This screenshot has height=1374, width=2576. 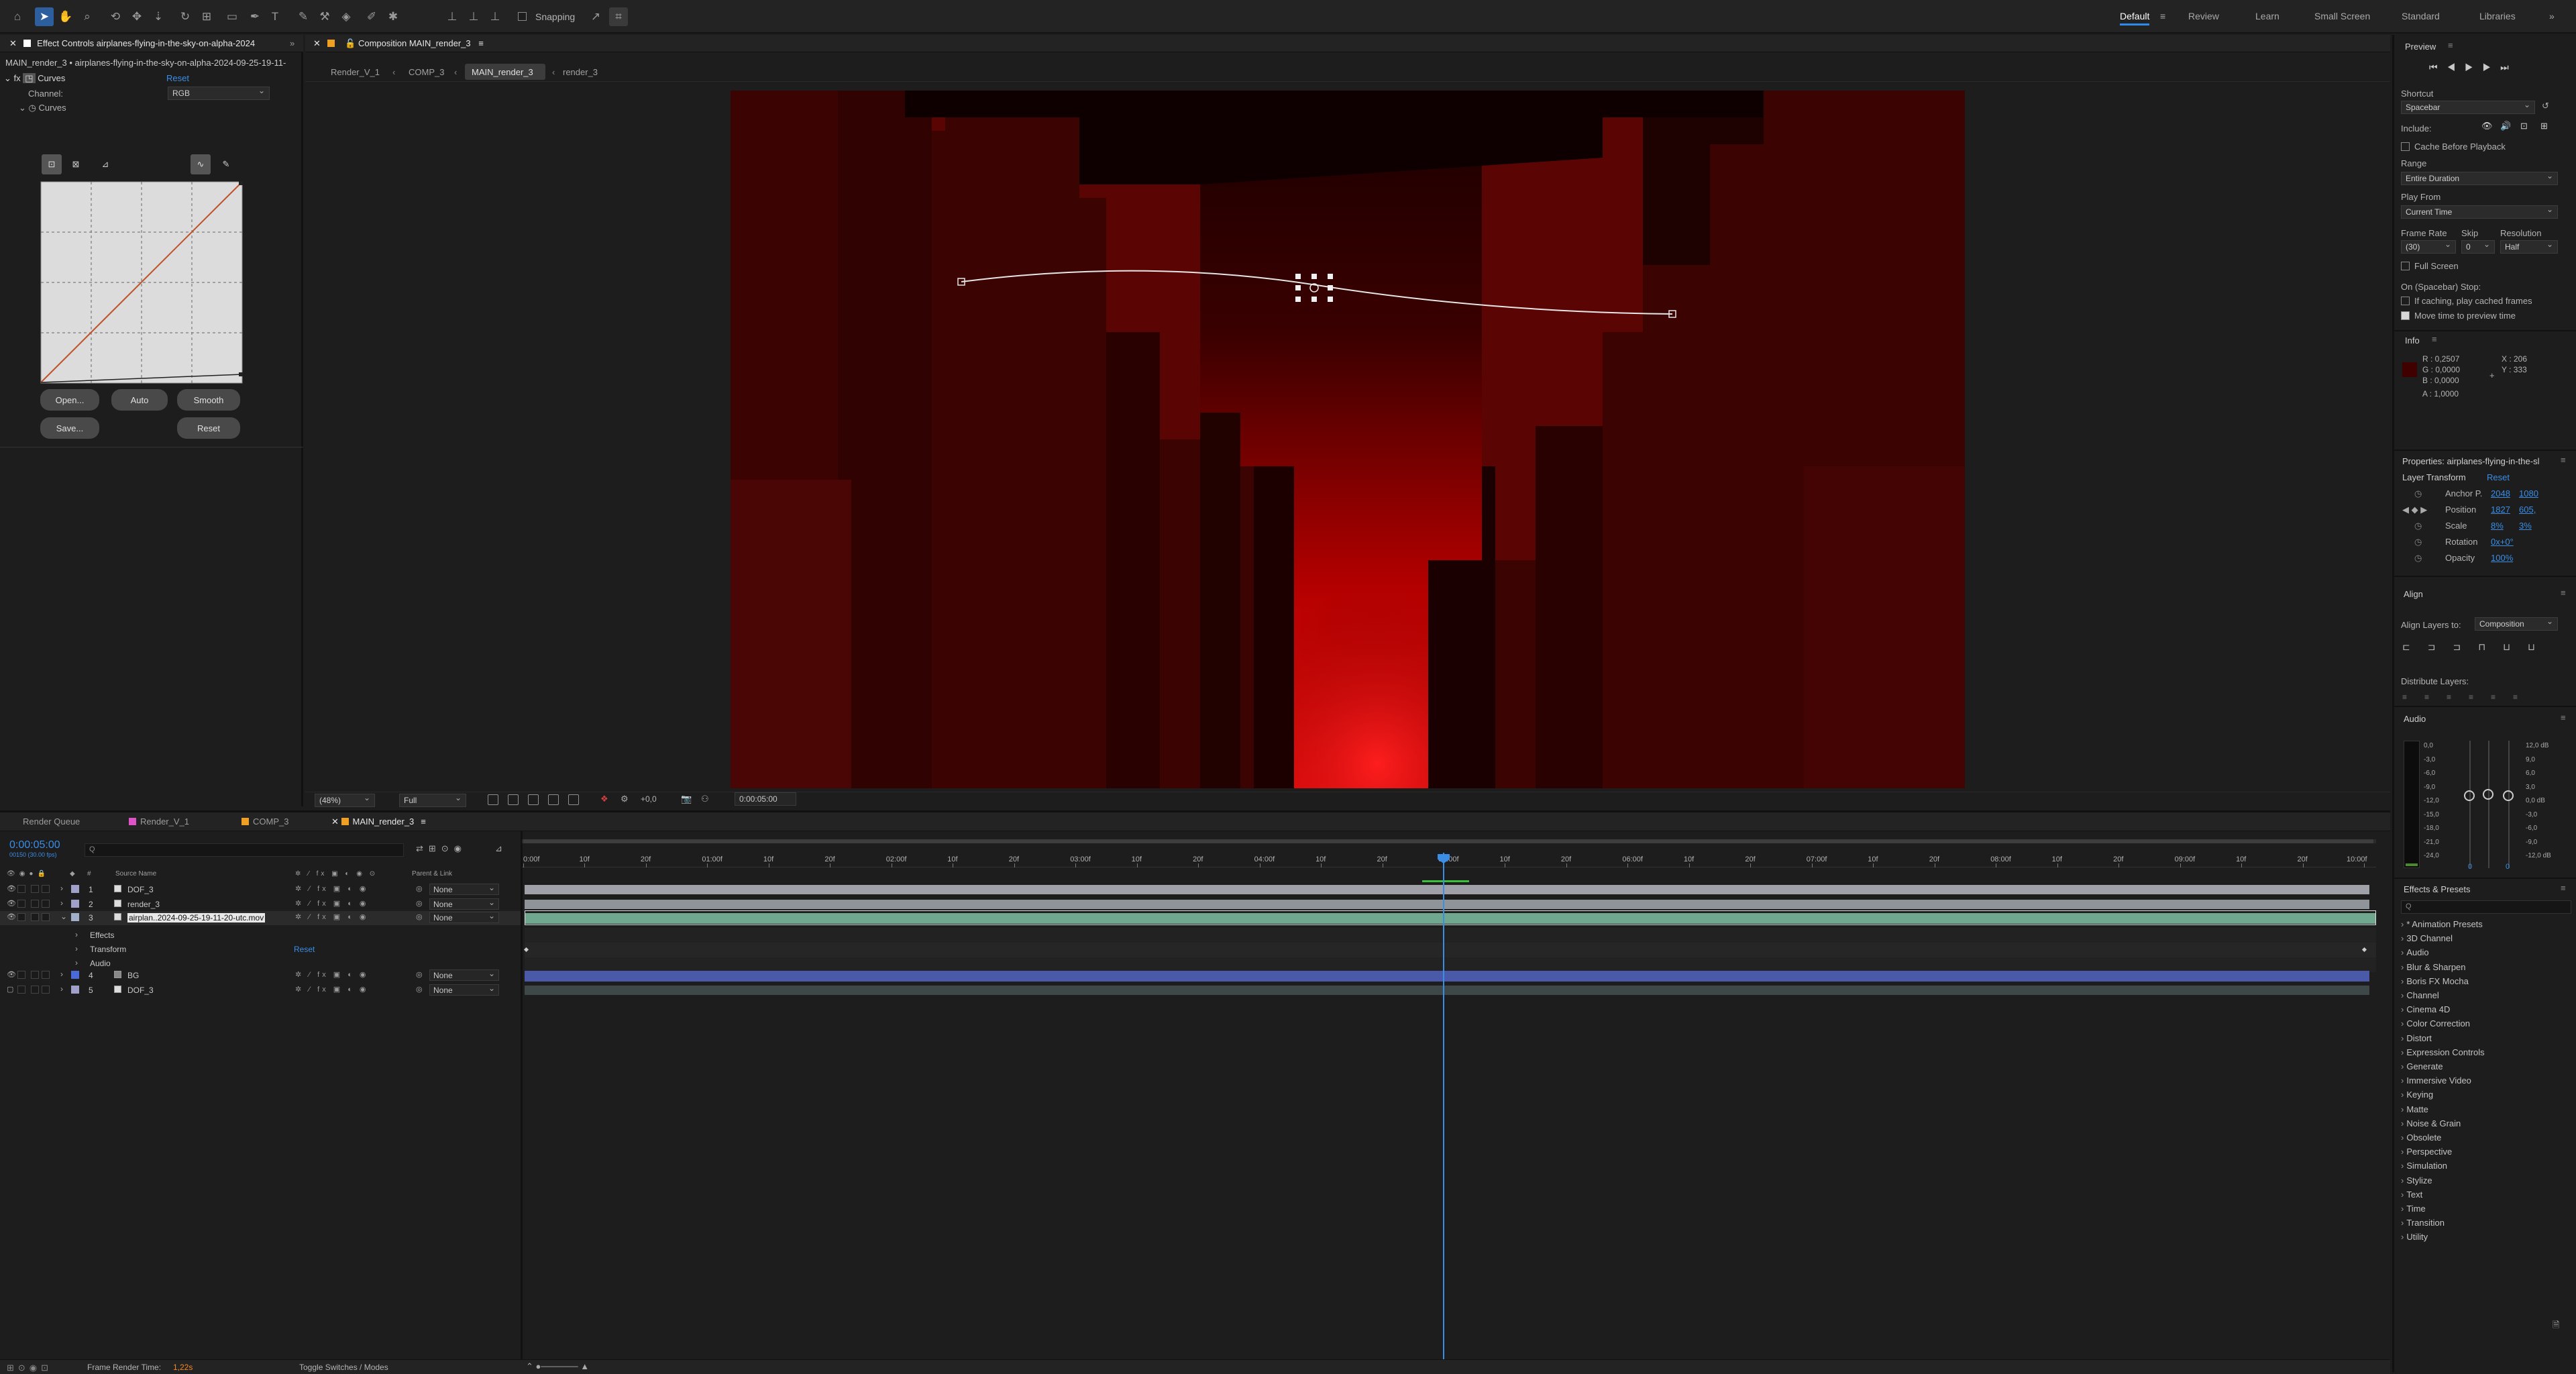 What do you see at coordinates (393, 16) in the screenshot?
I see `puppet-pin-icon: ✱` at bounding box center [393, 16].